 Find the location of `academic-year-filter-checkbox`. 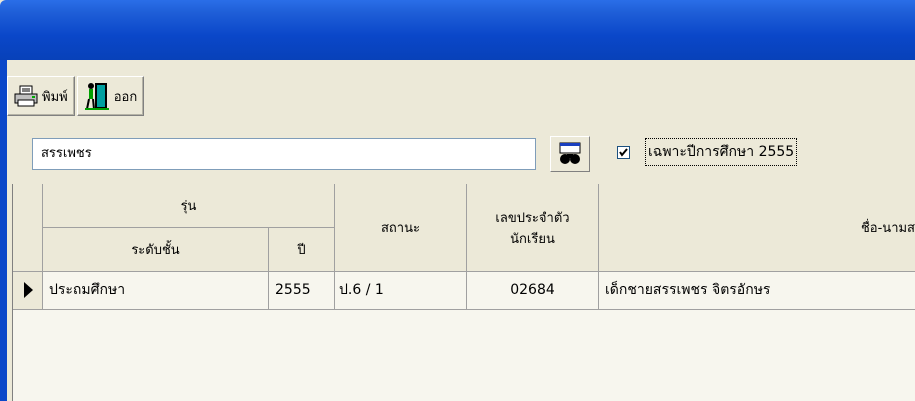

academic-year-filter-checkbox is located at coordinates (623, 152).